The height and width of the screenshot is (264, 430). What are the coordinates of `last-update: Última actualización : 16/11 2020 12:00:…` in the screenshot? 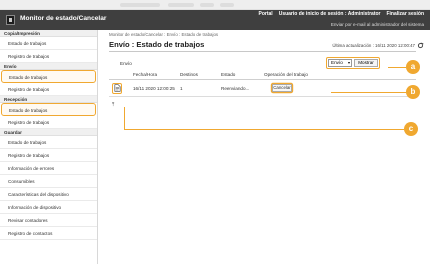 It's located at (378, 45).